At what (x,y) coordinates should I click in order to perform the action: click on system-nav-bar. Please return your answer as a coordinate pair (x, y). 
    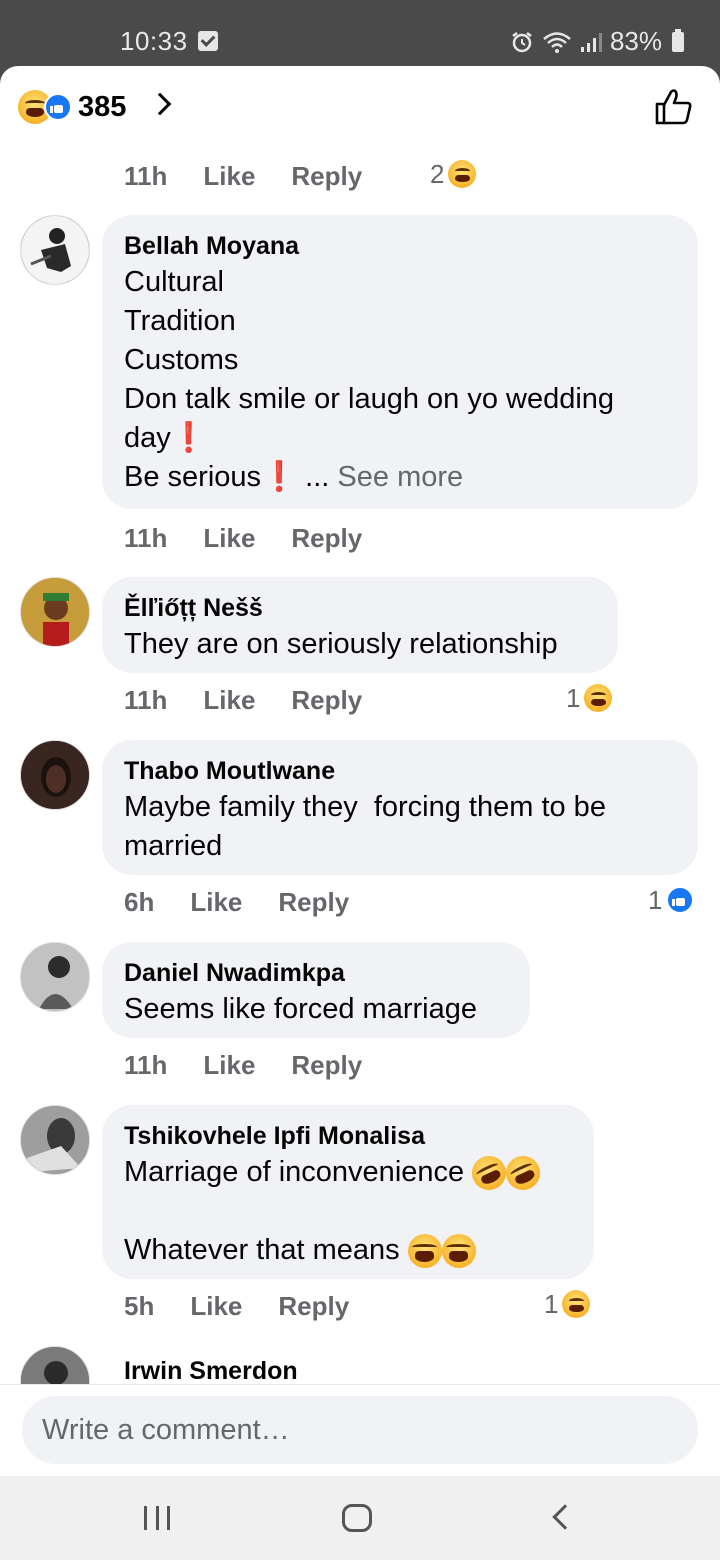
    Looking at the image, I should click on (360, 1518).